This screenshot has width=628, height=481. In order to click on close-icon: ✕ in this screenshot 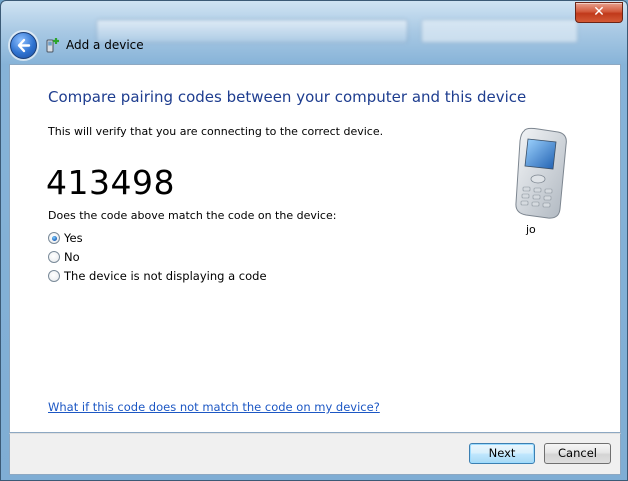, I will do `click(599, 12)`.